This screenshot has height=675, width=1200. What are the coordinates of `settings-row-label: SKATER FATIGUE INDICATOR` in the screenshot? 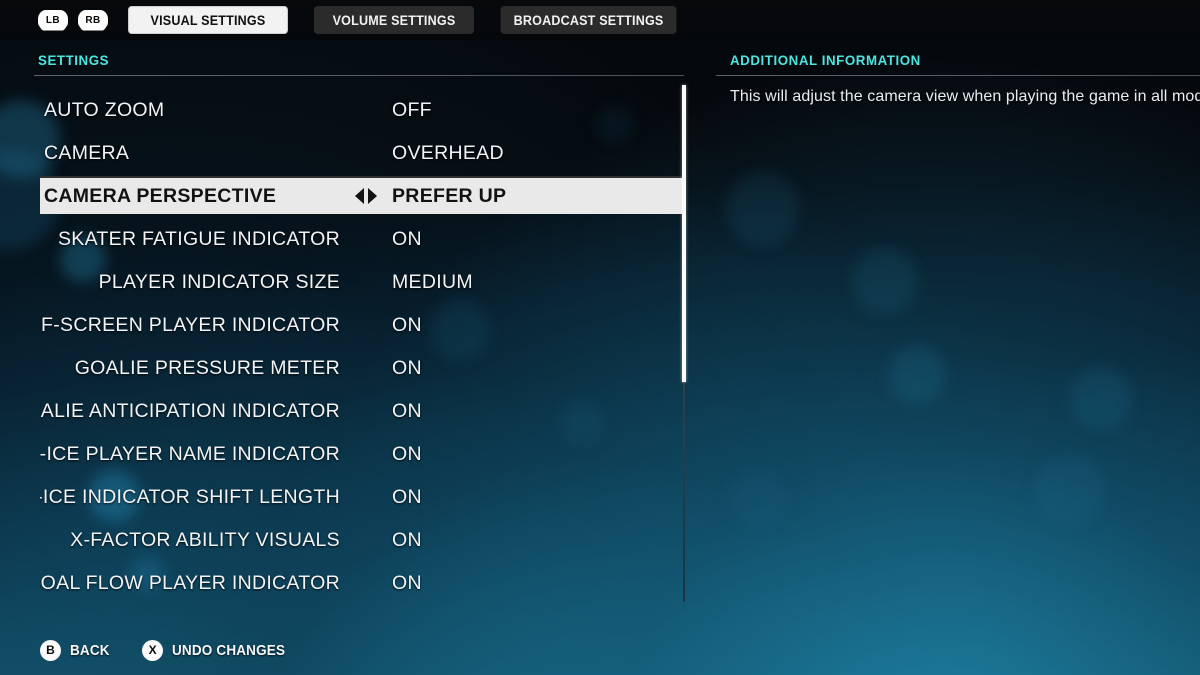 It's located at (198, 238).